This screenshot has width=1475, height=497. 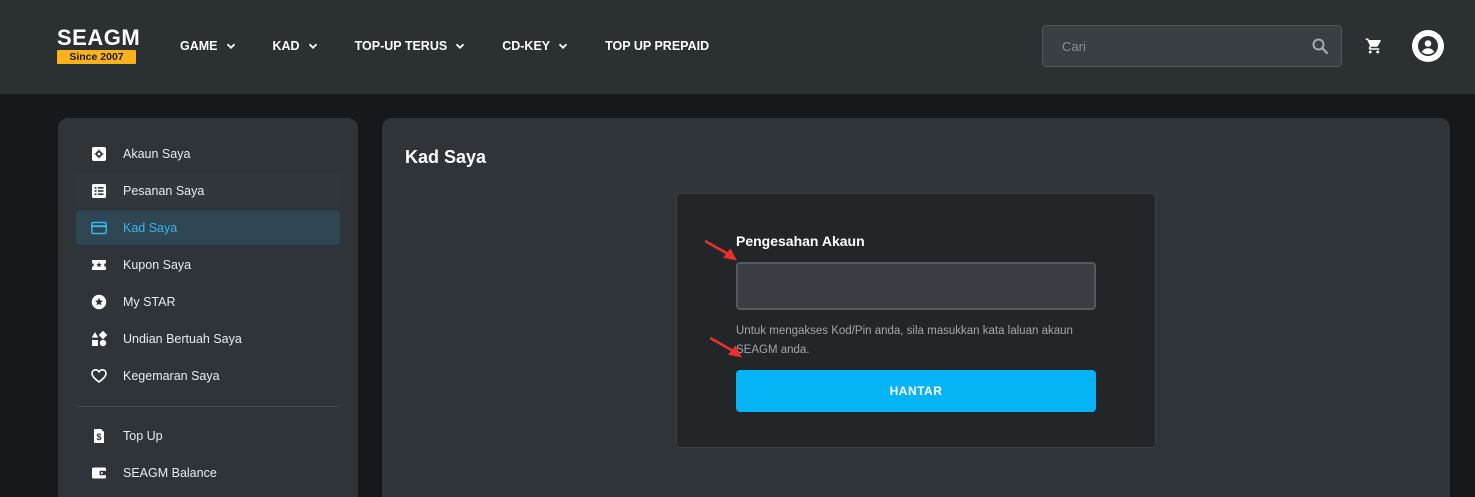 I want to click on nav-item-game: GAME, so click(x=208, y=46).